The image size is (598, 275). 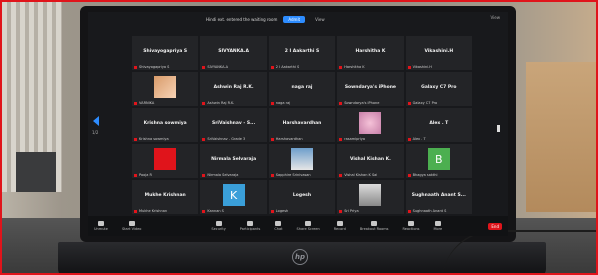 I want to click on view-banner-button: View, so click(x=320, y=19).